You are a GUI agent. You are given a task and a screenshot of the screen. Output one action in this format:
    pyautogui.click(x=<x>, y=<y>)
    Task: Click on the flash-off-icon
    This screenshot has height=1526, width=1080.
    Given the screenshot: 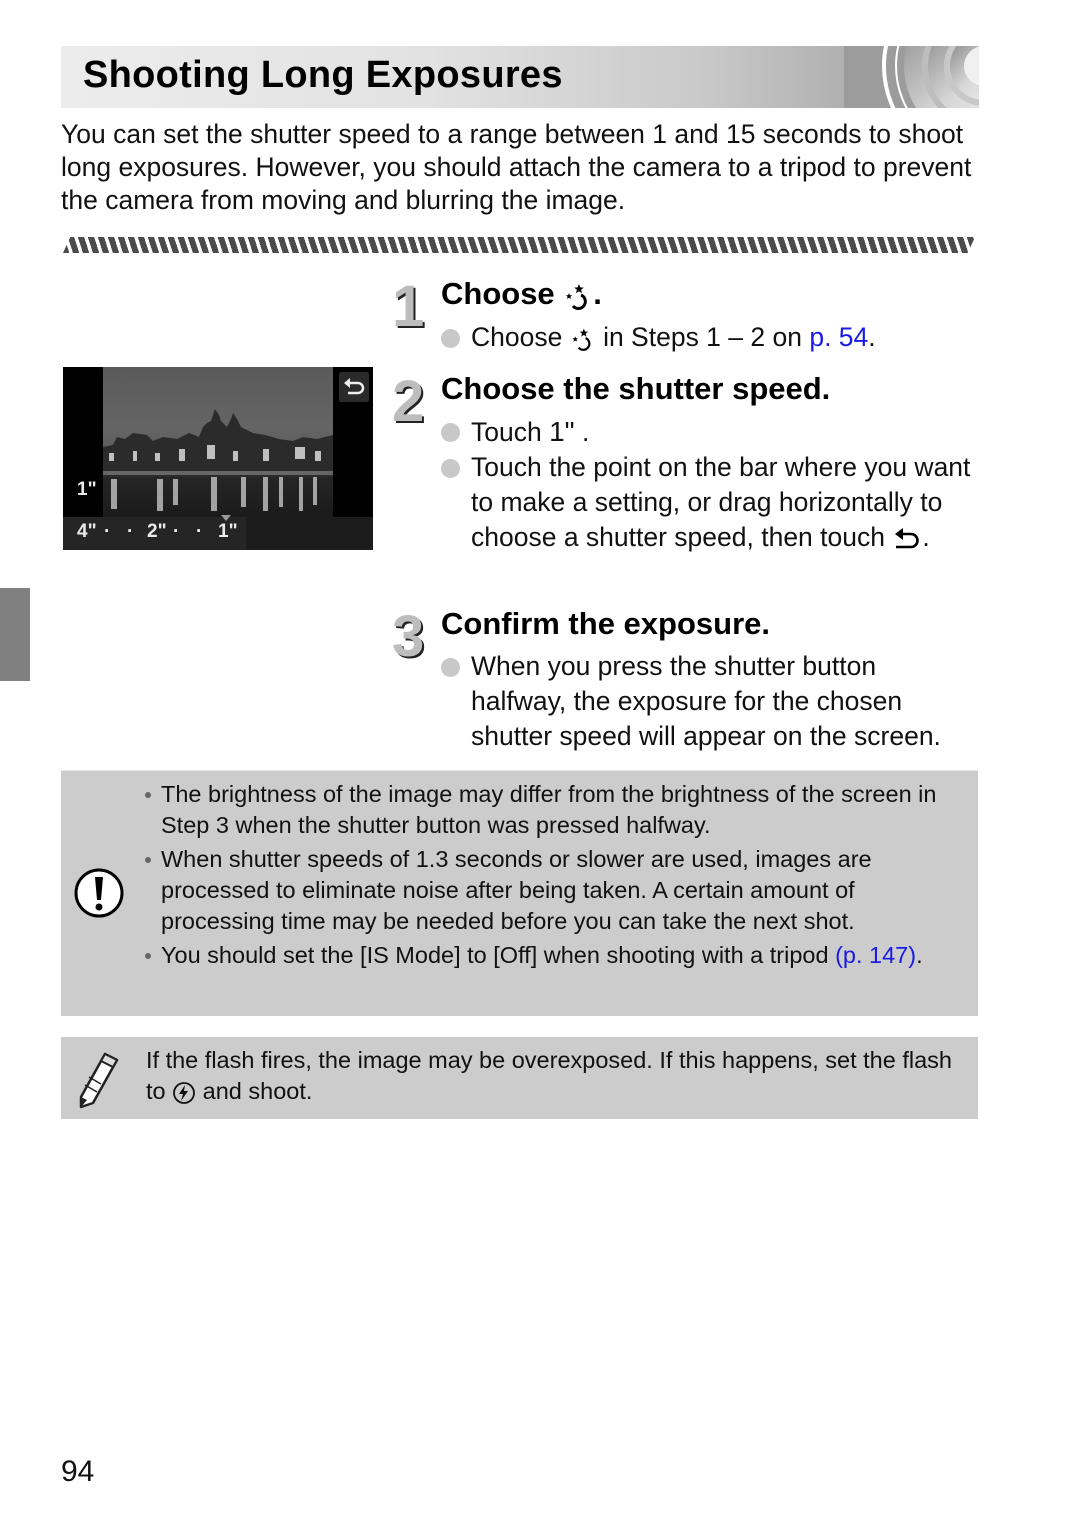 What is the action you would take?
    pyautogui.click(x=184, y=1092)
    